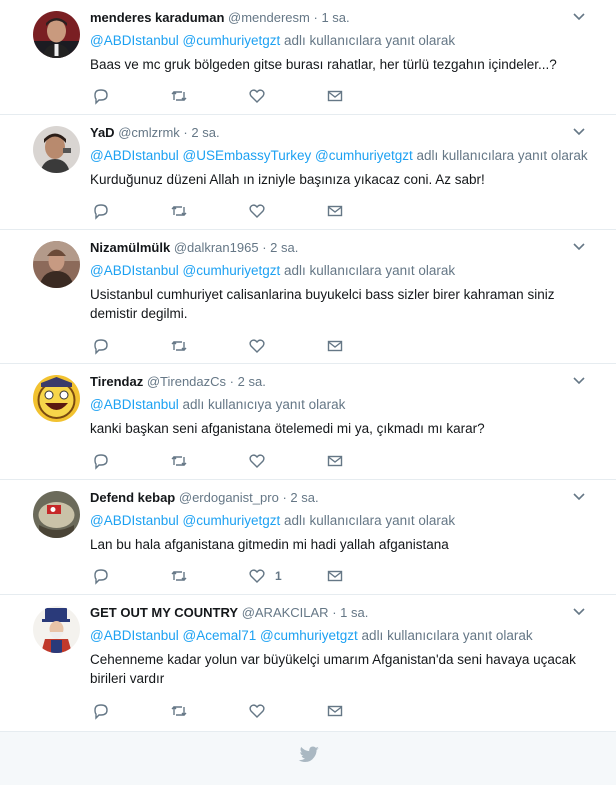 Image resolution: width=616 pixels, height=785 pixels. Describe the element at coordinates (338, 498) in the screenshot. I see `tweet-header: Defend kebap @erdoganist_pro · 2 sa.` at that location.